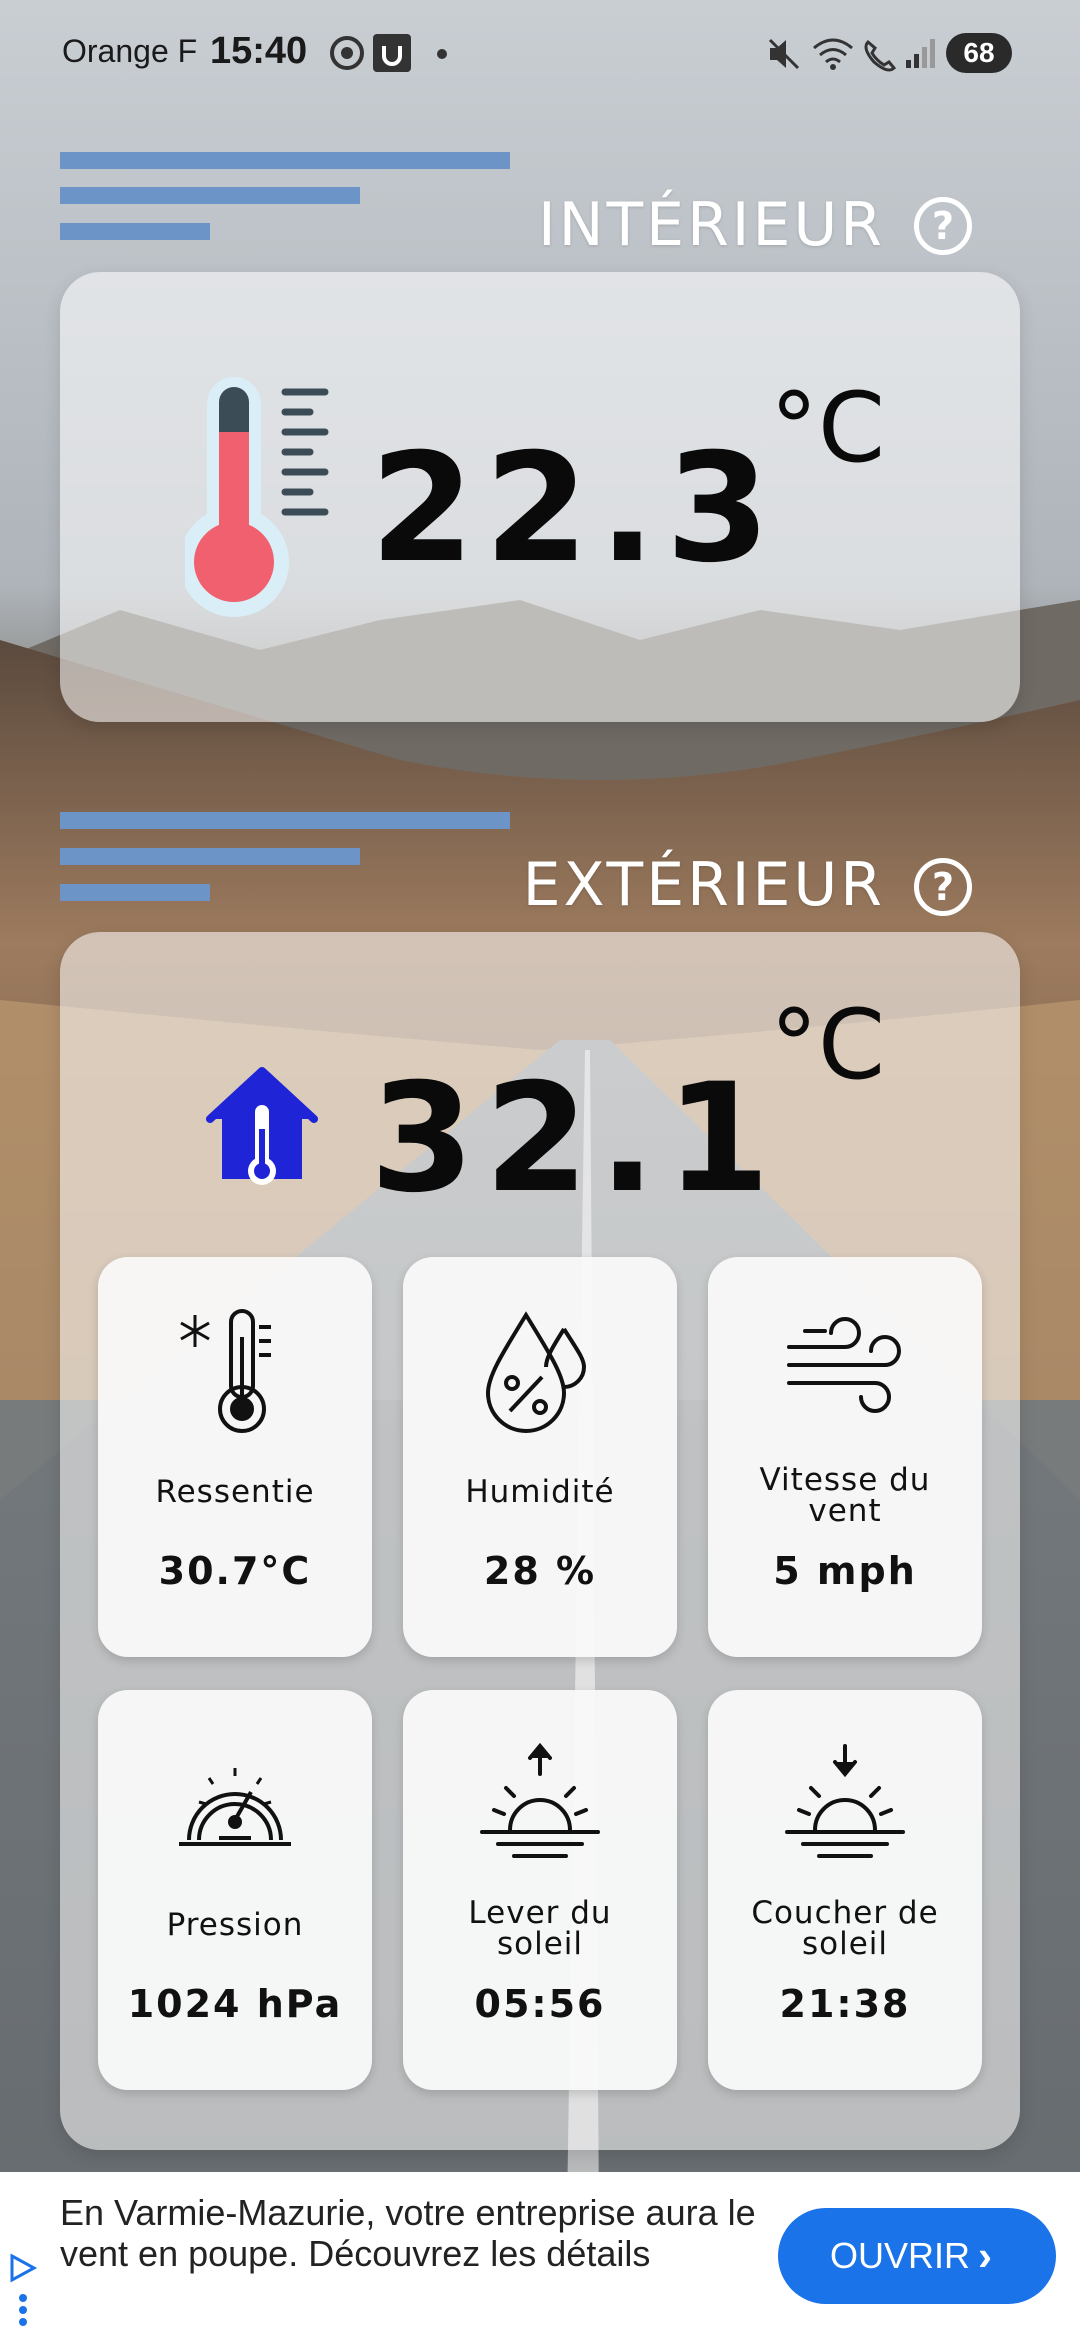  Describe the element at coordinates (845, 2004) in the screenshot. I see `sunset-value: 21:38` at that location.